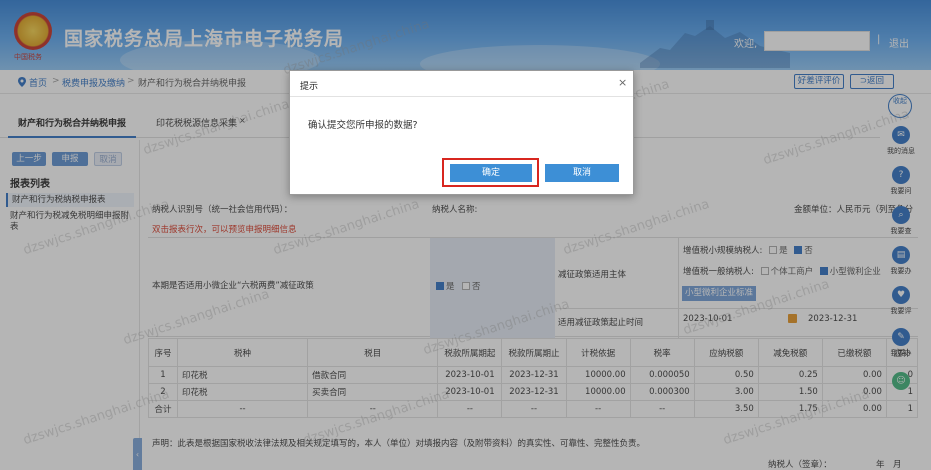 This screenshot has width=931, height=470. Describe the element at coordinates (622, 82) in the screenshot. I see `close-icon: ×` at that location.